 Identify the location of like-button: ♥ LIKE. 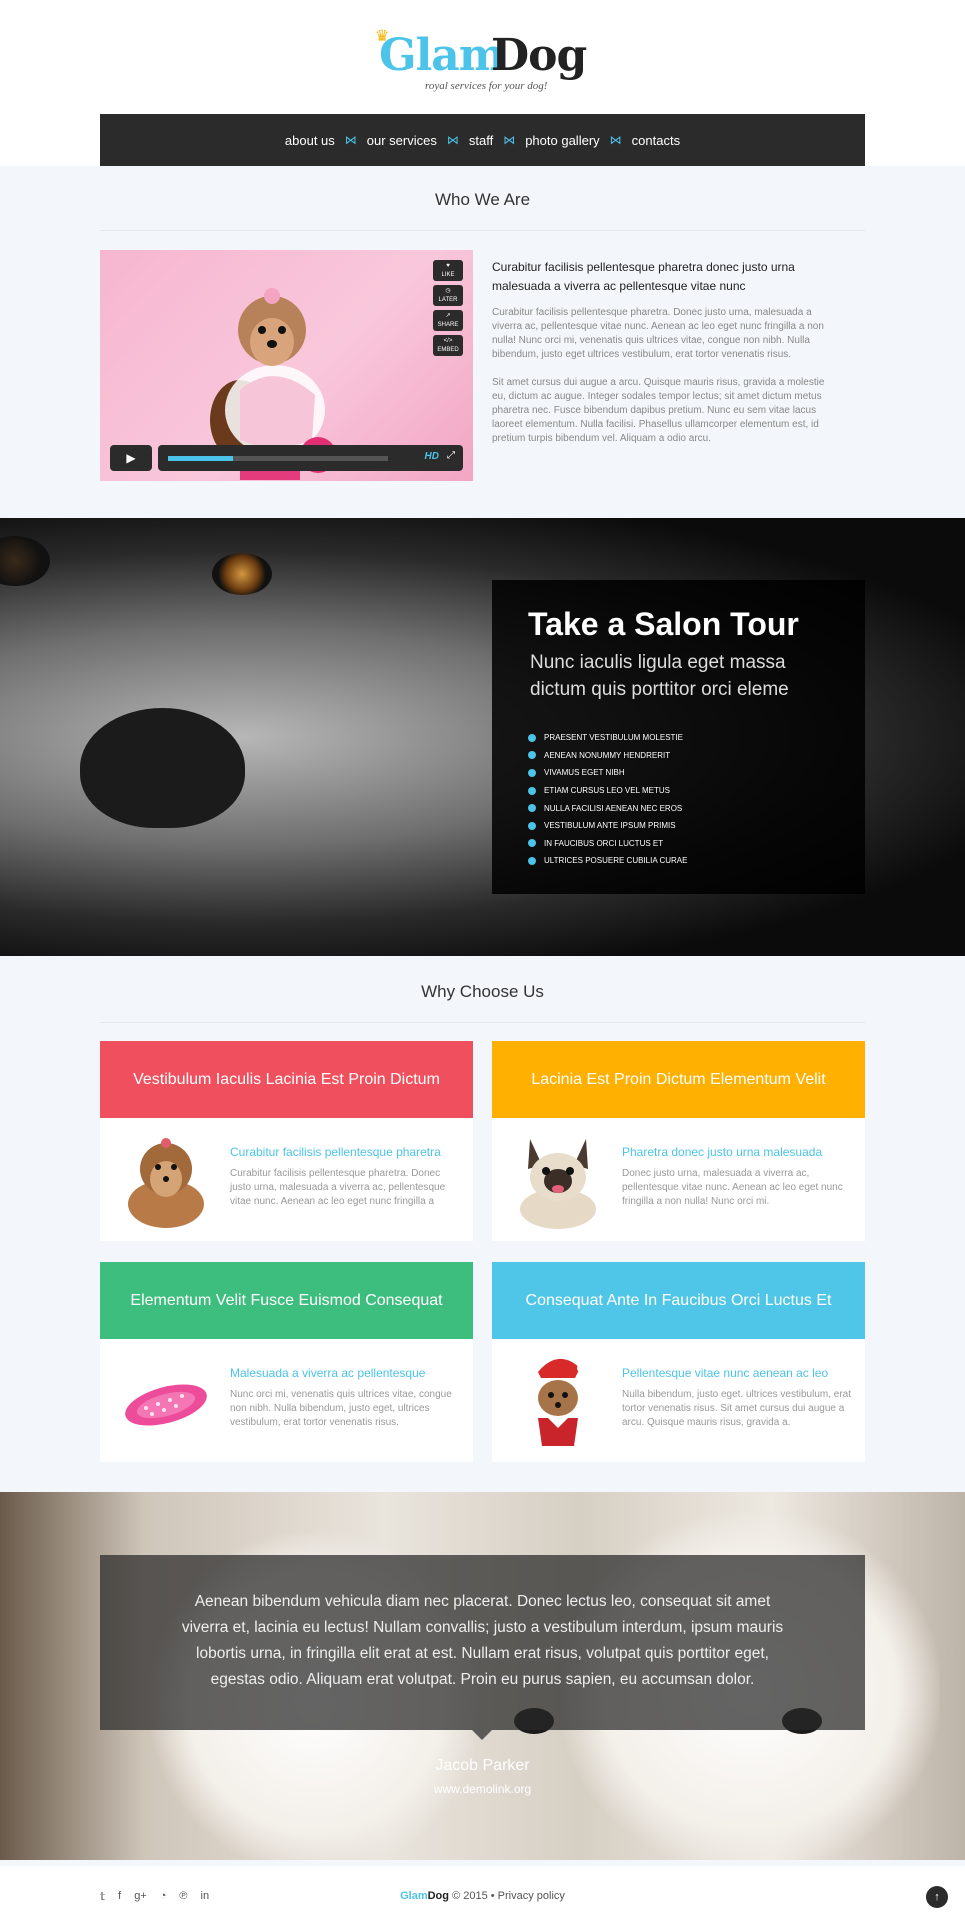
(448, 270).